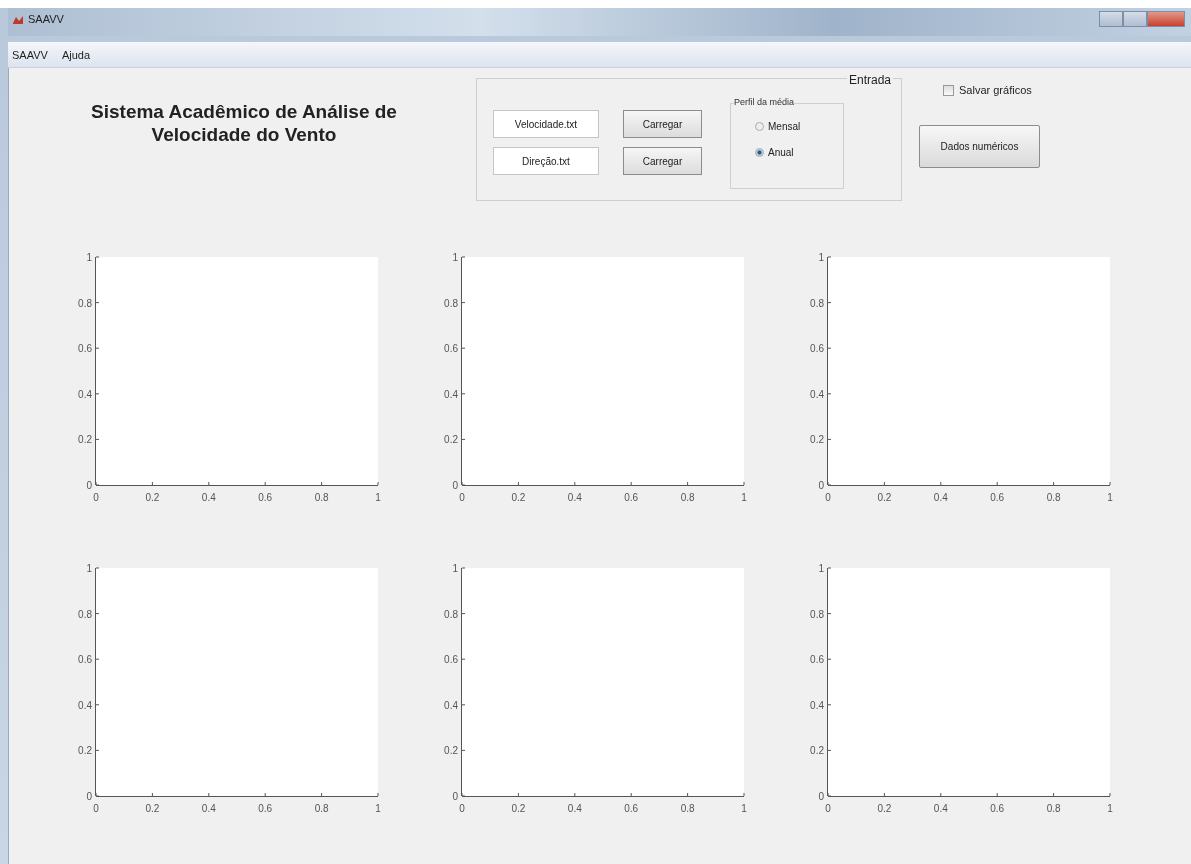 This screenshot has height=864, width=1191. Describe the element at coordinates (46, 19) in the screenshot. I see `window-title: SAAVV` at that location.